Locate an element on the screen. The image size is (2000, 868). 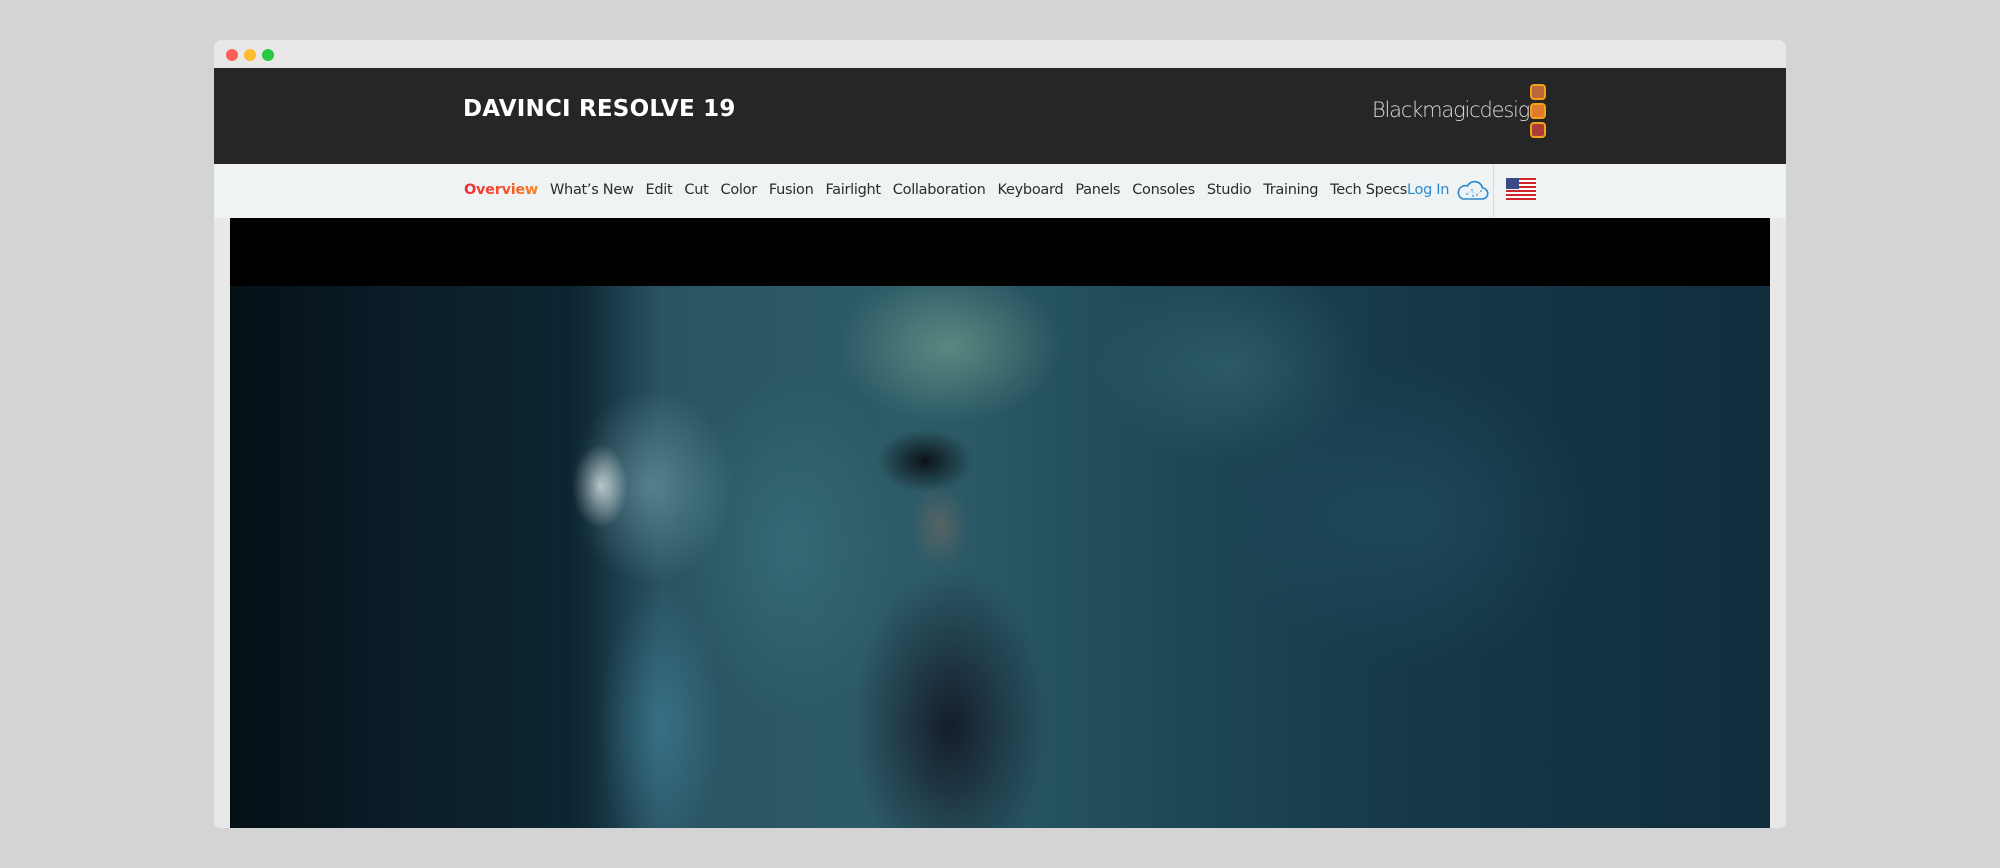
nav-item-fairlight: Fairlight is located at coordinates (853, 190).